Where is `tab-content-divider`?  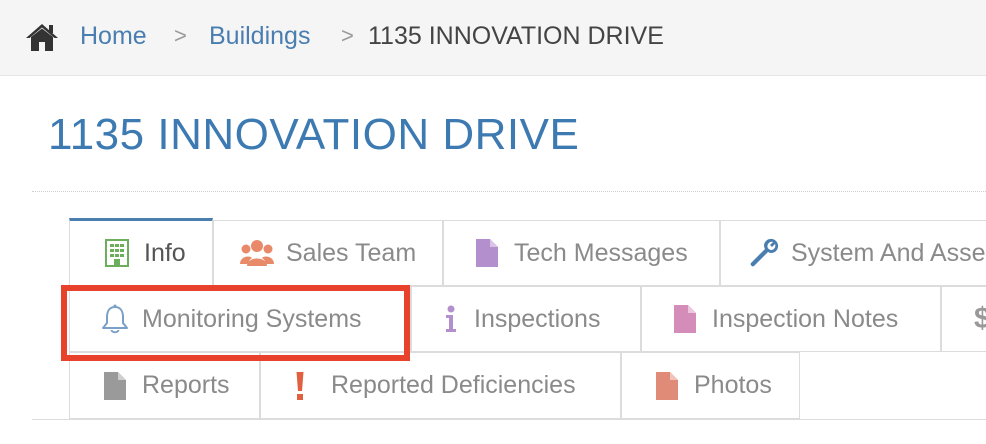 tab-content-divider is located at coordinates (509, 419).